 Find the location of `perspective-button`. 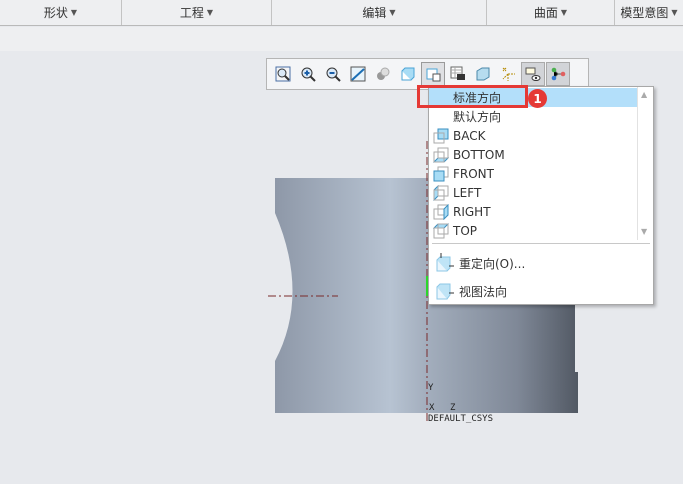

perspective-button is located at coordinates (483, 74).